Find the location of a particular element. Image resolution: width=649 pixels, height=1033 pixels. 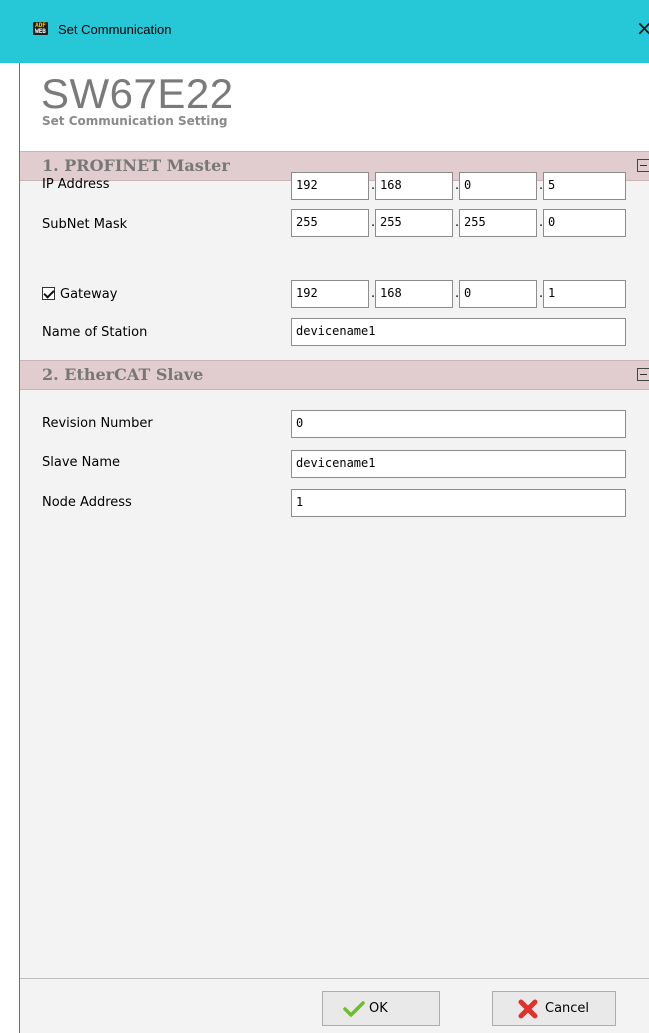

section-title: 1. PROFINET Master is located at coordinates (136, 165).